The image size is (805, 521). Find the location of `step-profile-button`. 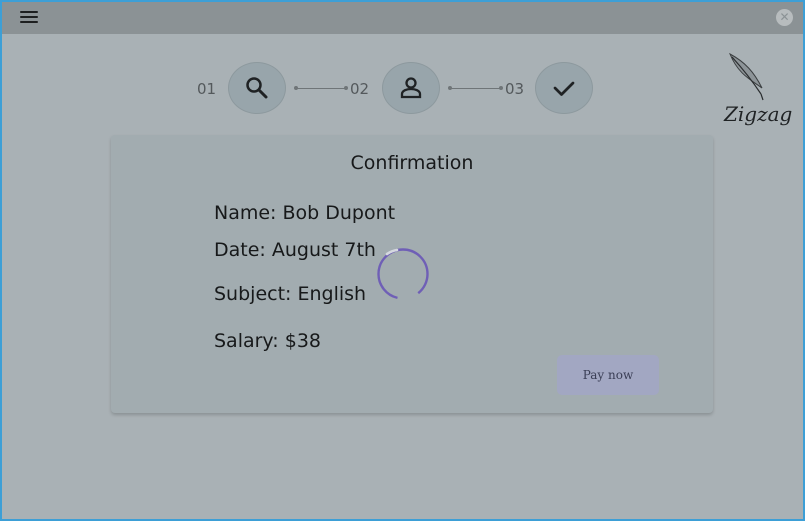

step-profile-button is located at coordinates (411, 88).